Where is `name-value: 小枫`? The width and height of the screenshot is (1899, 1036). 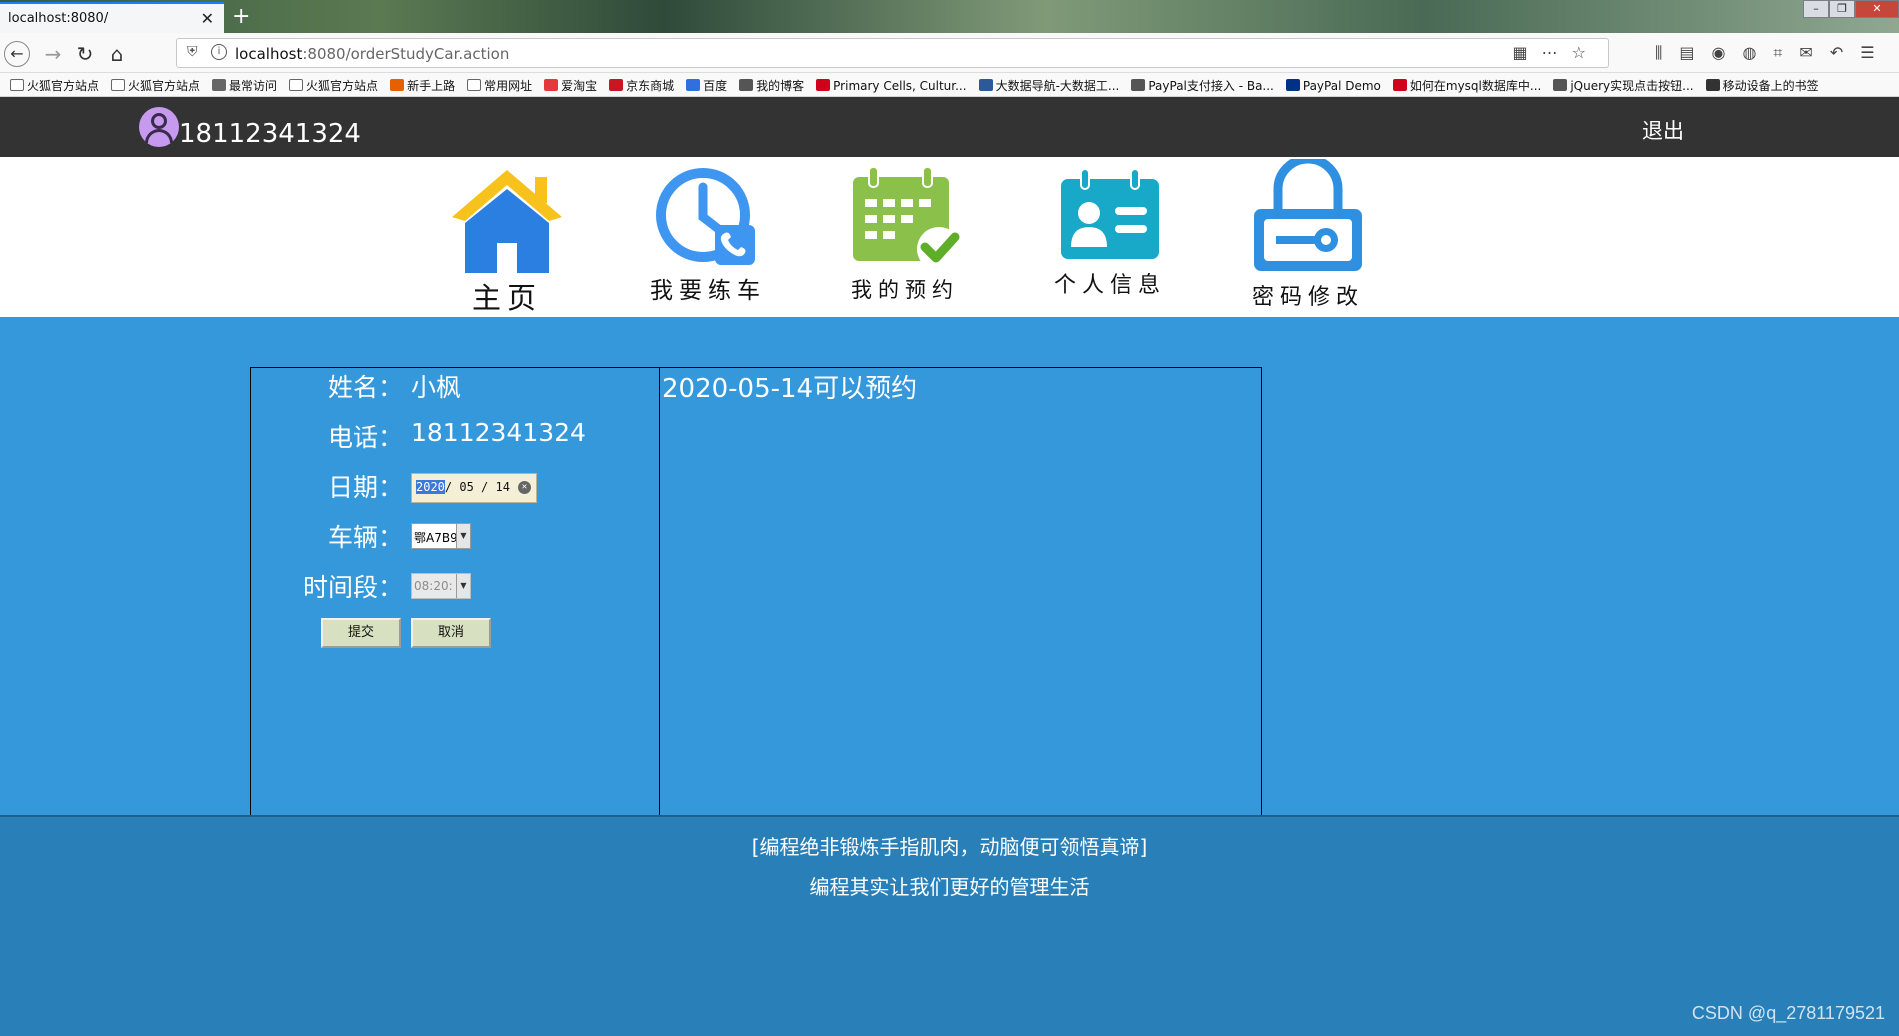 name-value: 小枫 is located at coordinates (436, 387).